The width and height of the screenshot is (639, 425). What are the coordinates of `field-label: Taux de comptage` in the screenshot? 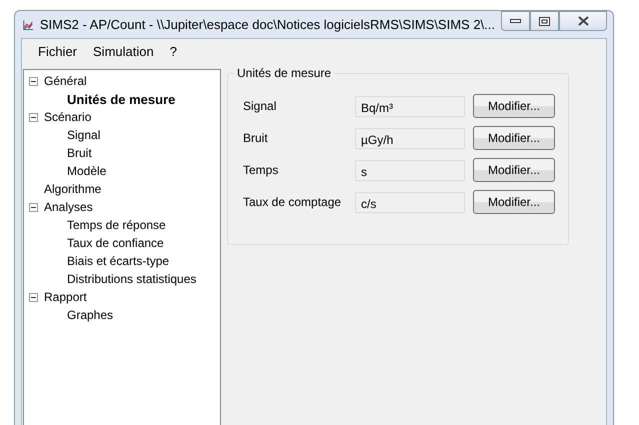 It's located at (292, 202).